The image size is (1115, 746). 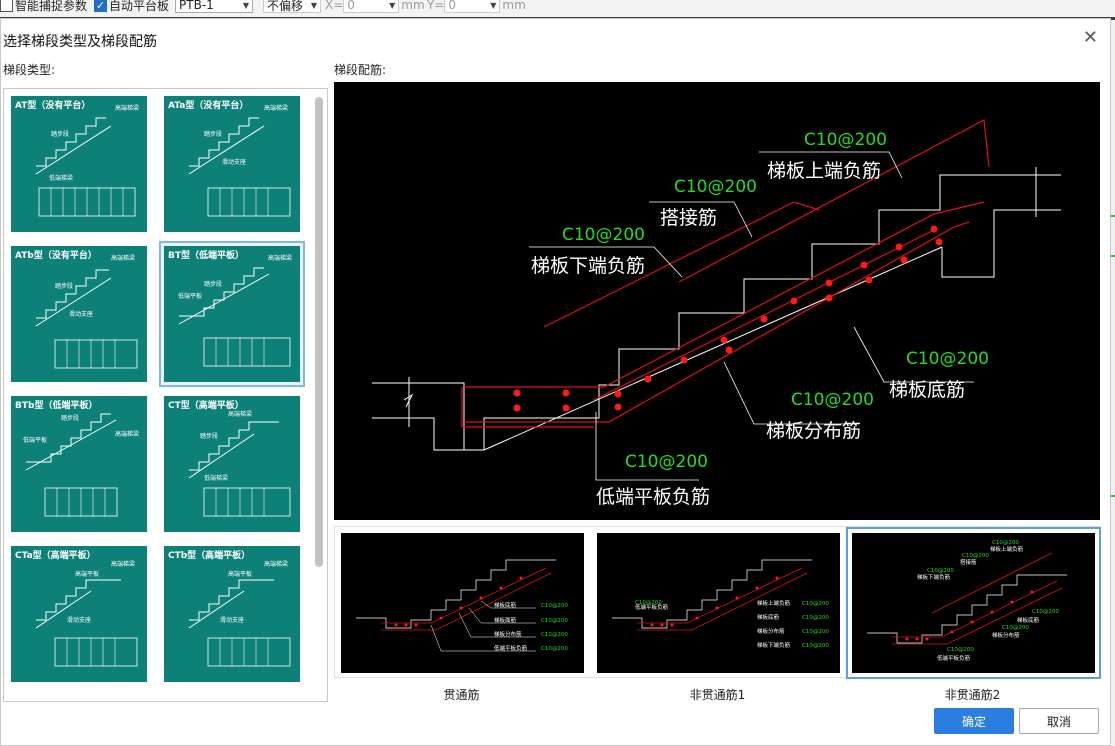 I want to click on rebar-label: 梯段配筋:, so click(x=360, y=70).